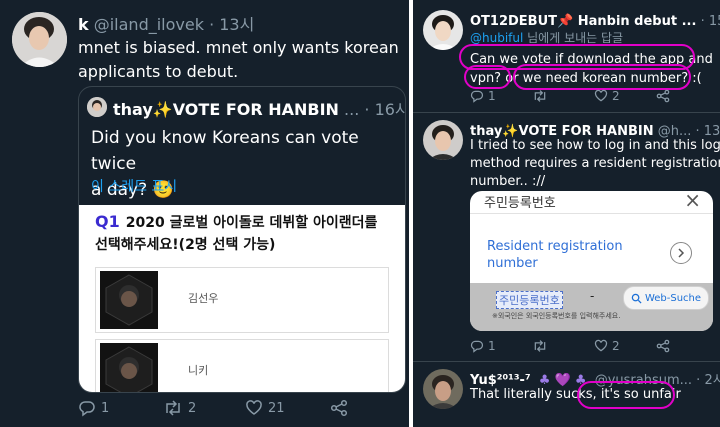 The width and height of the screenshot is (720, 427). What do you see at coordinates (496, 38) in the screenshot?
I see `reply-to-handle: @hubiful` at bounding box center [496, 38].